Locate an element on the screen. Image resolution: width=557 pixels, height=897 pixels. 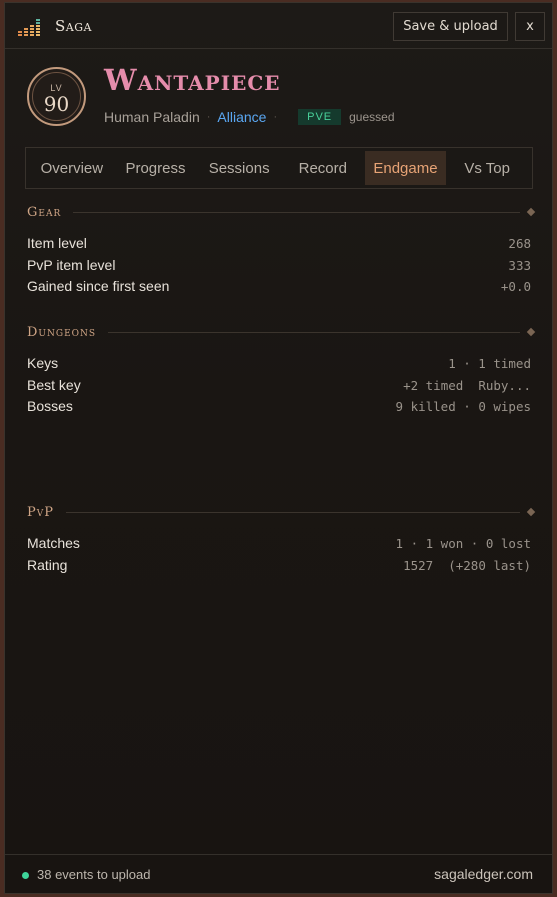
stat-row: PvP item level 333 is located at coordinates (279, 265).